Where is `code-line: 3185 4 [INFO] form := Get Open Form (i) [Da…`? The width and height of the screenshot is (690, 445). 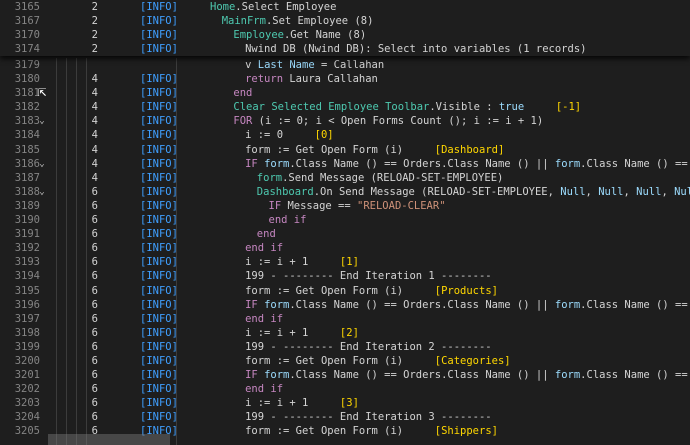
code-line: 3185 4 [INFO] form := Get Open Form (i) [Da… is located at coordinates (345, 150).